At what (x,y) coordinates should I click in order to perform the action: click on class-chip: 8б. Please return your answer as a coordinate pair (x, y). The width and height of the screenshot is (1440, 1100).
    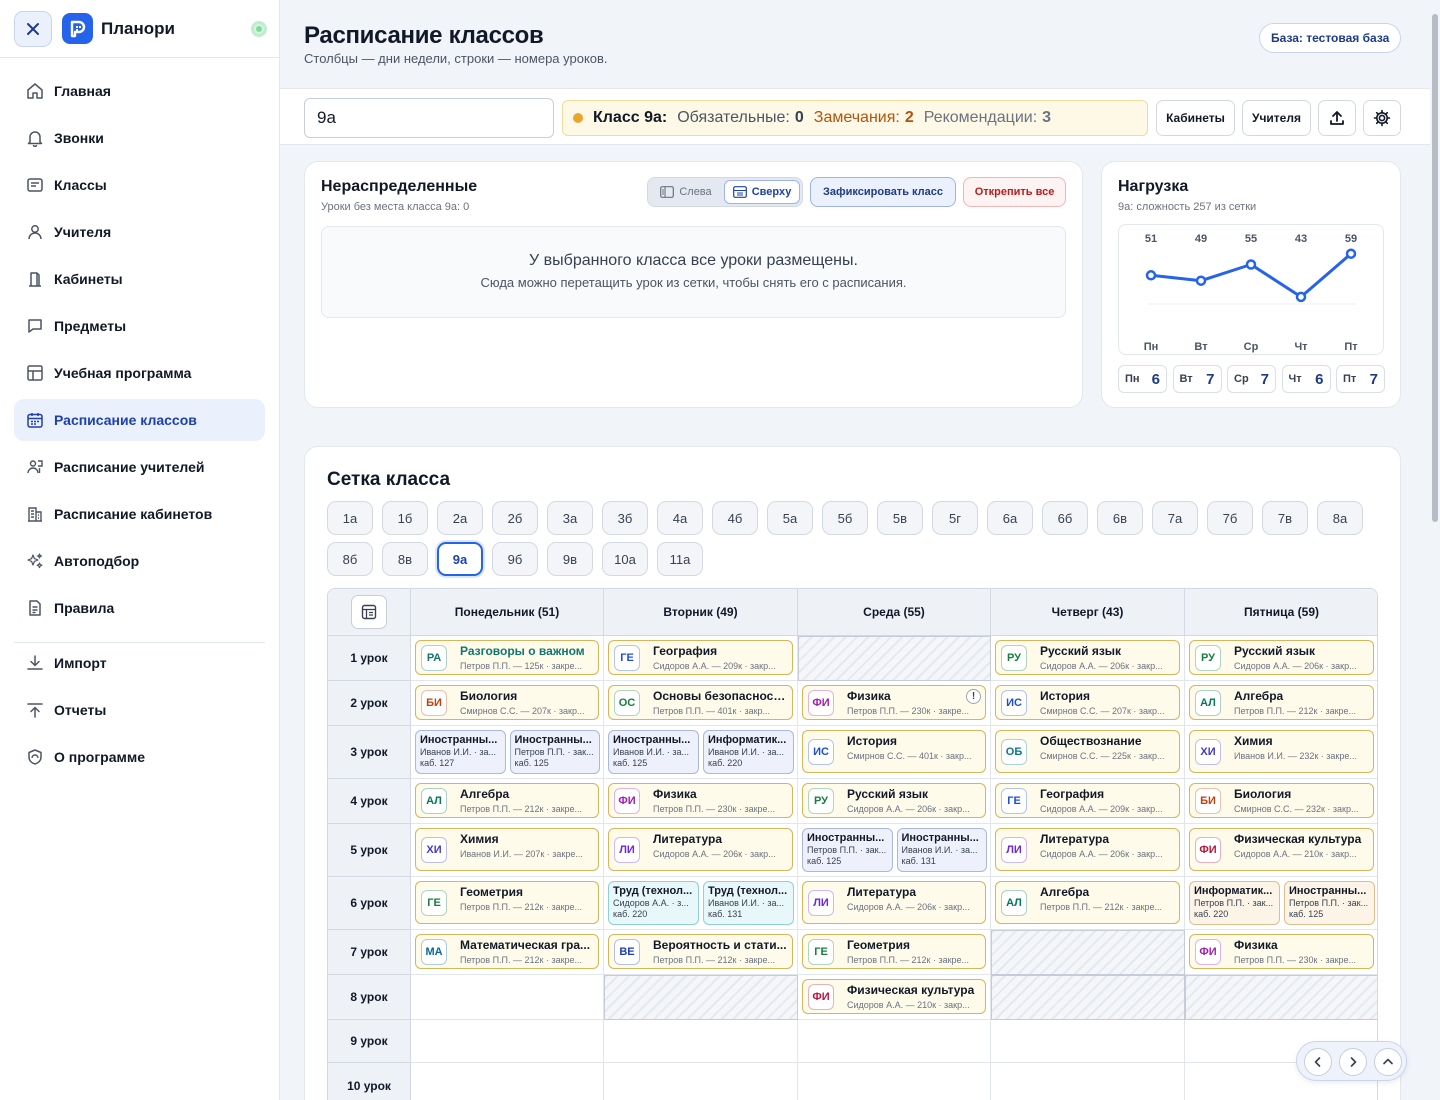
    Looking at the image, I should click on (350, 559).